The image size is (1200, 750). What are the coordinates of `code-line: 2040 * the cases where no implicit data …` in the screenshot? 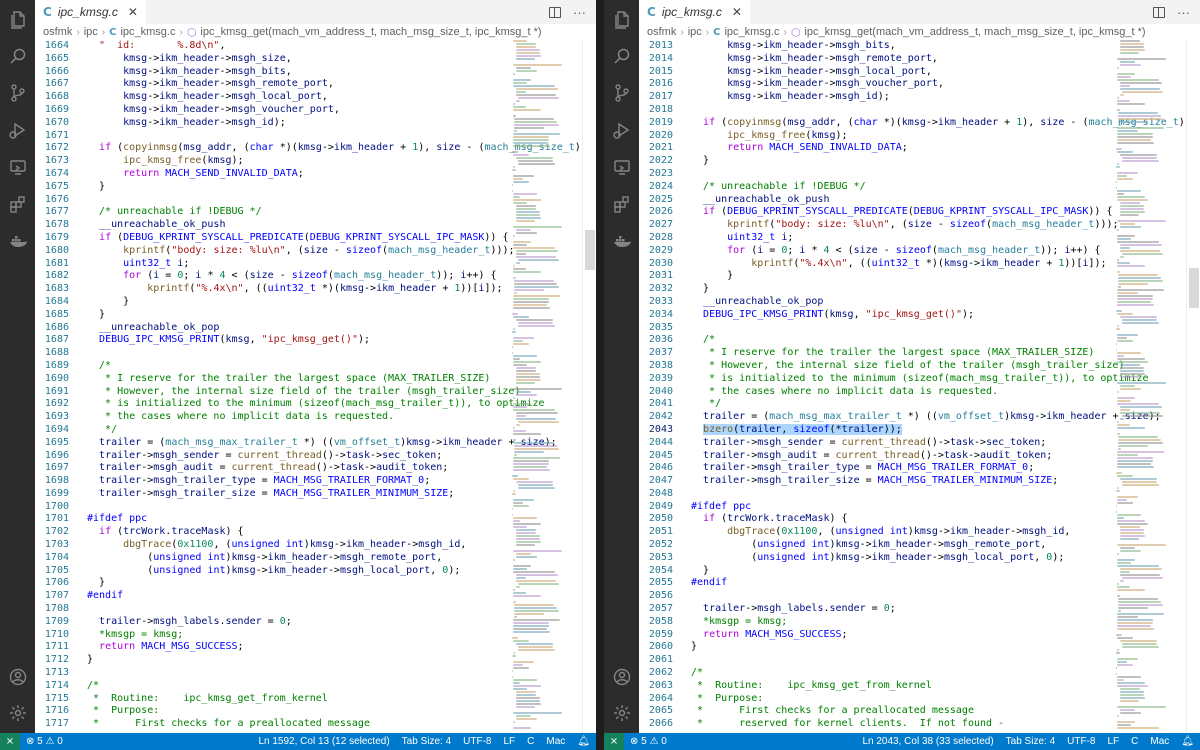 It's located at (818, 392).